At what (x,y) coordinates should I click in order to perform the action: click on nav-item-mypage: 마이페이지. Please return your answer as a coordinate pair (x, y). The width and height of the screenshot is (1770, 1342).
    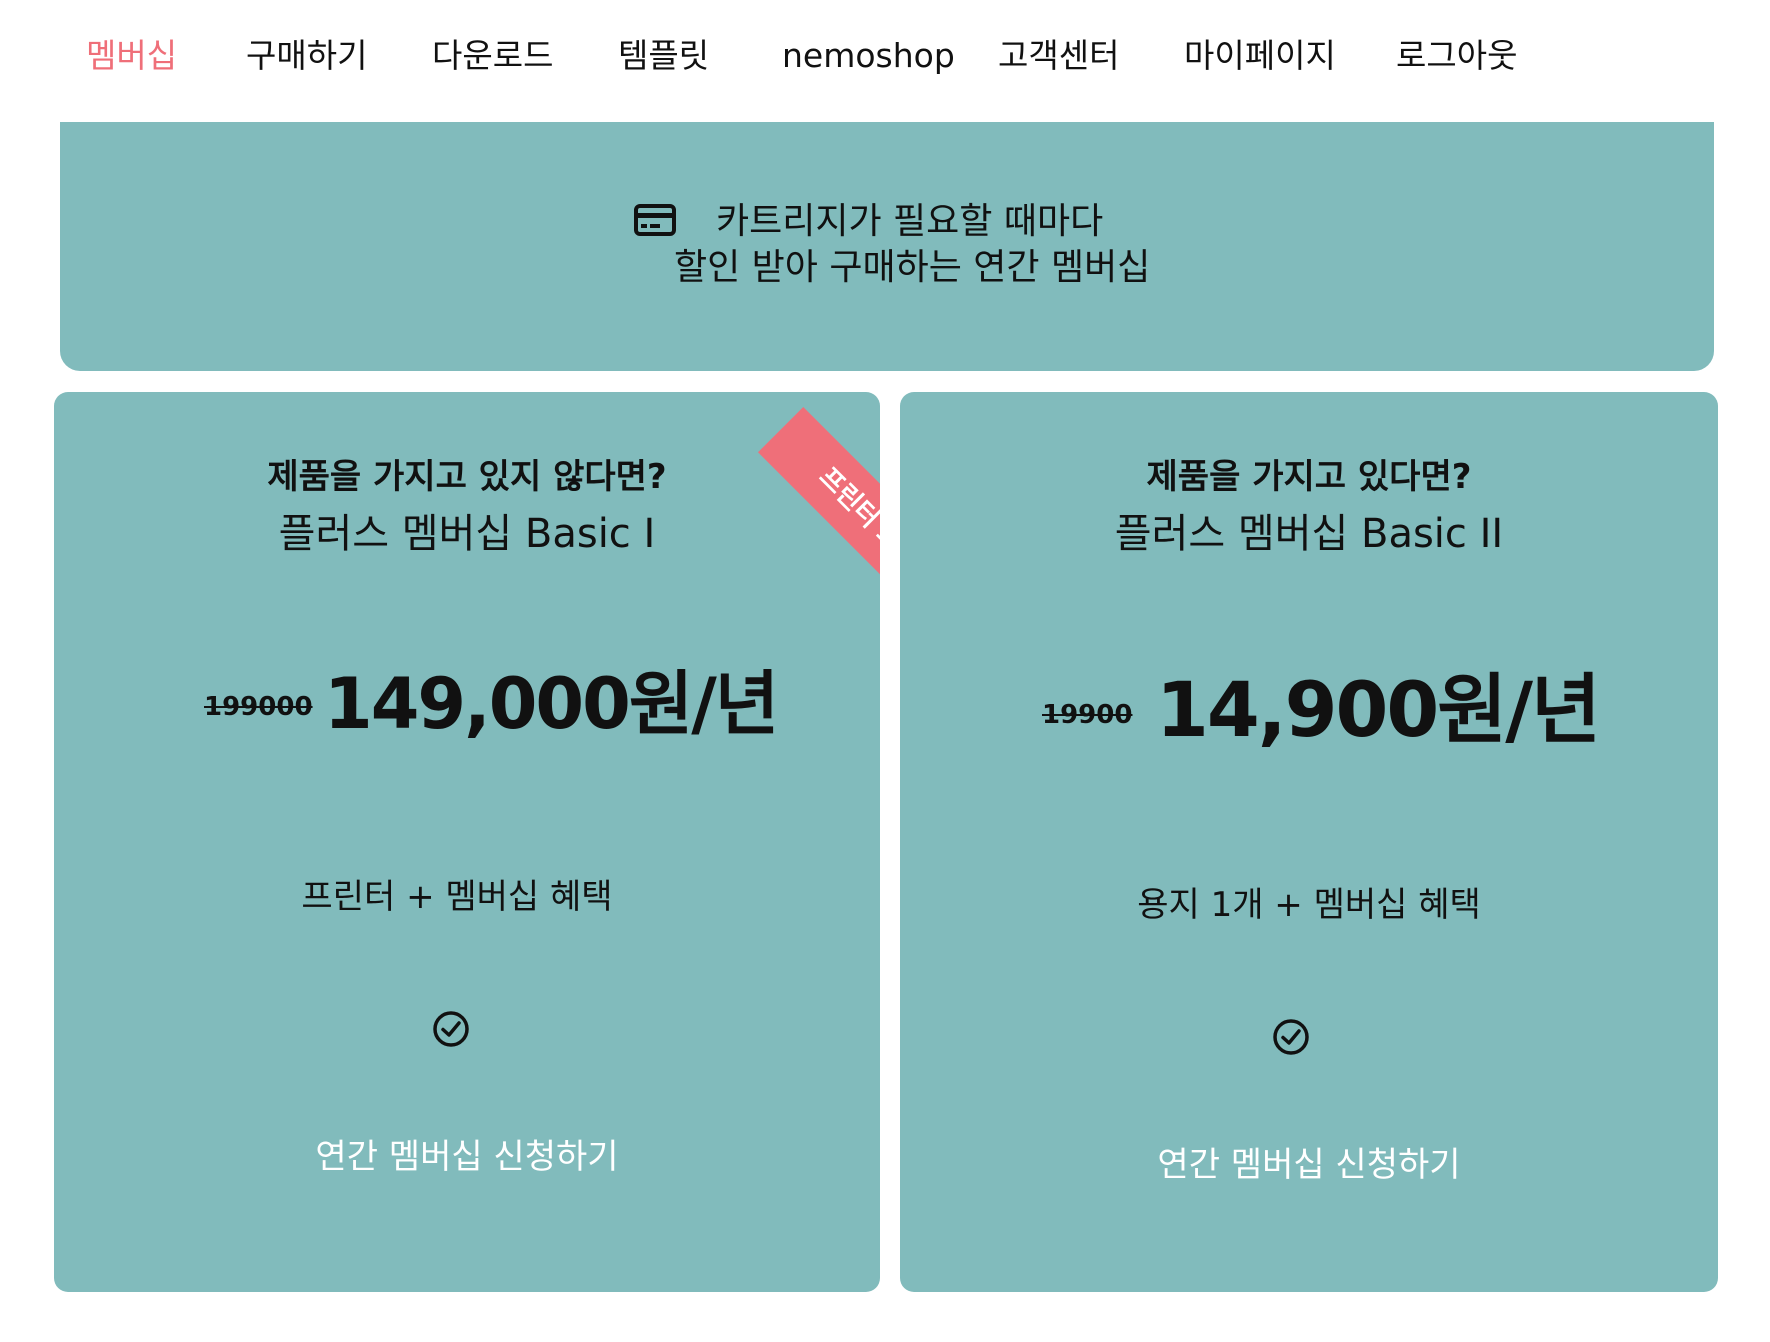
    Looking at the image, I should click on (1260, 56).